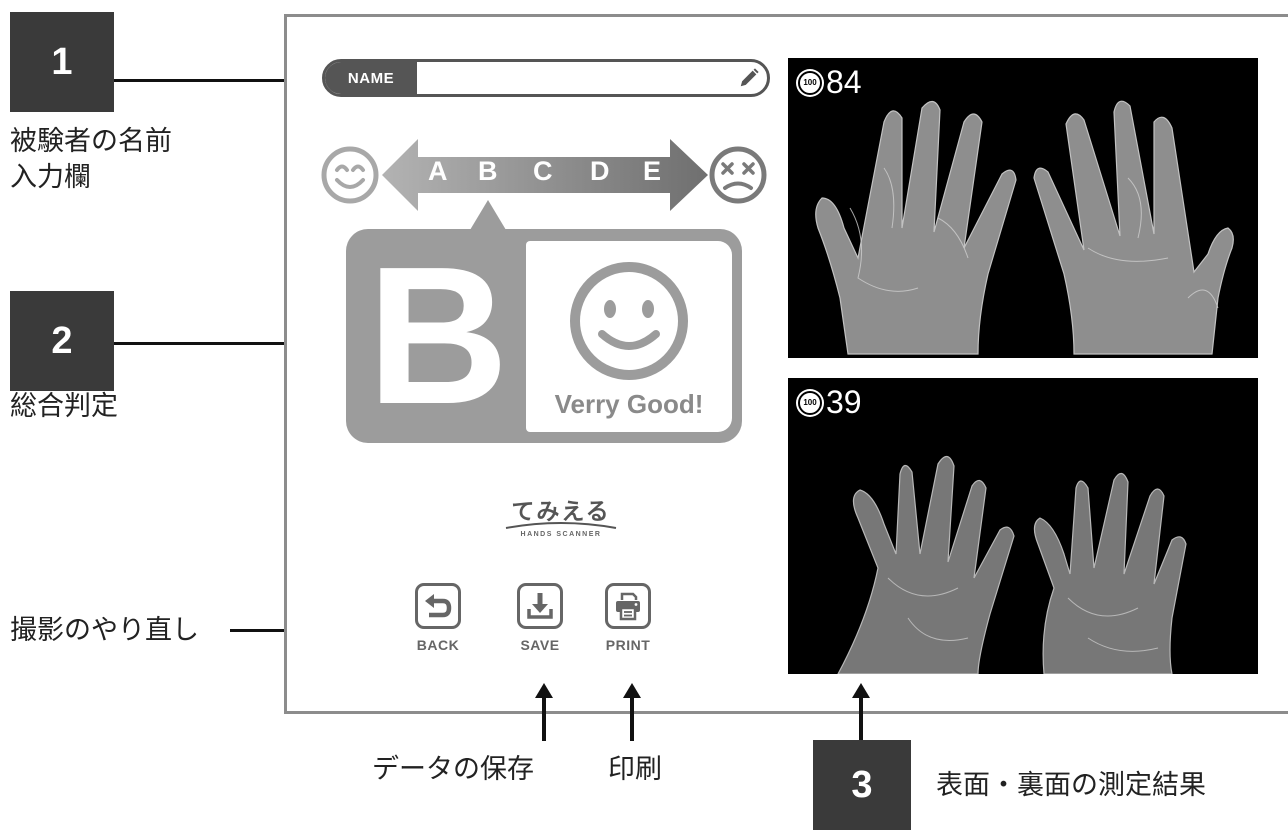 The height and width of the screenshot is (830, 1288). Describe the element at coordinates (844, 402) in the screenshot. I see `result-score-back-value: 39` at that location.